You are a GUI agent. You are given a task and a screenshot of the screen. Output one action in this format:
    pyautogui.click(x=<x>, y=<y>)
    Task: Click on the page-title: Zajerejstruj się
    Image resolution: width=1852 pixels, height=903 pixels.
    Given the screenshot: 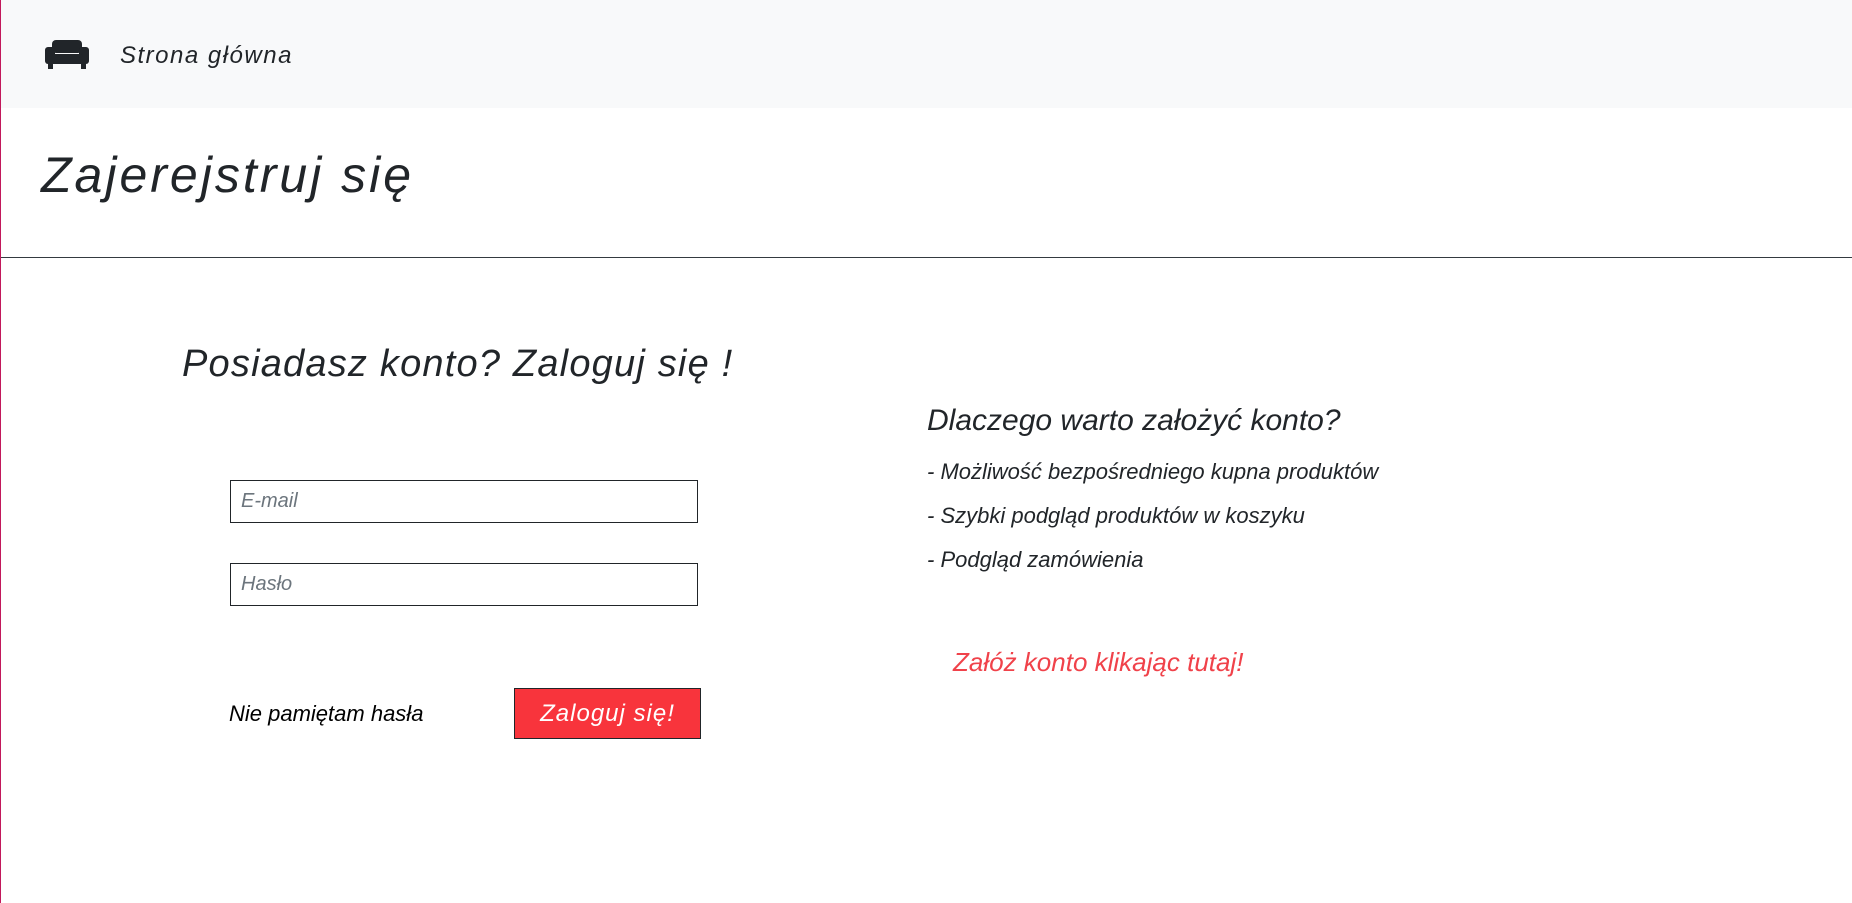 What is the action you would take?
    pyautogui.click(x=228, y=175)
    